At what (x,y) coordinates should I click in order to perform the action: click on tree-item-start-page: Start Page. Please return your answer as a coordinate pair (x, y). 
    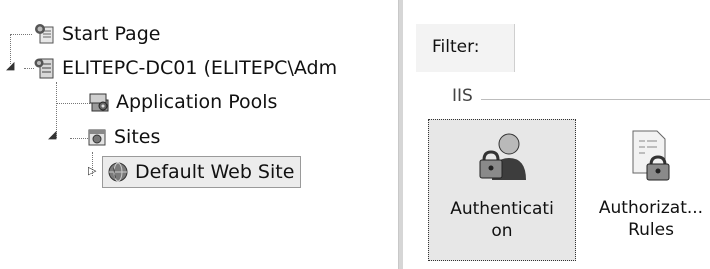
    Looking at the image, I should click on (97, 34).